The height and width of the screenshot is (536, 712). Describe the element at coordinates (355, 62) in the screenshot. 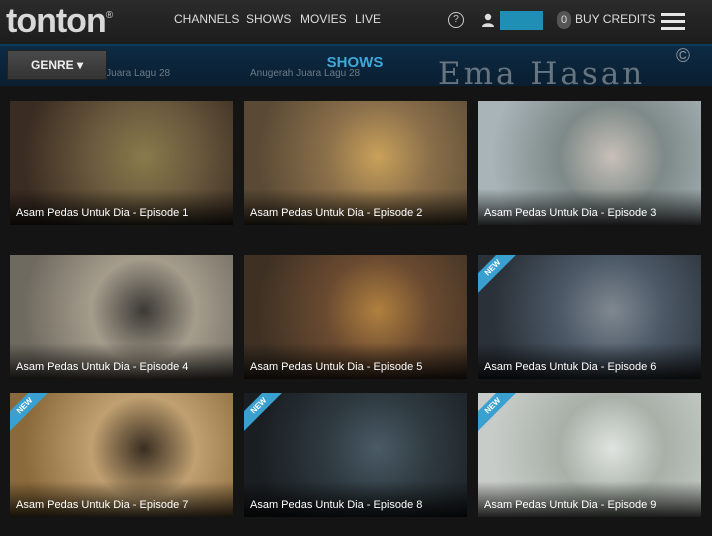

I see `page-title: SHOWS` at that location.